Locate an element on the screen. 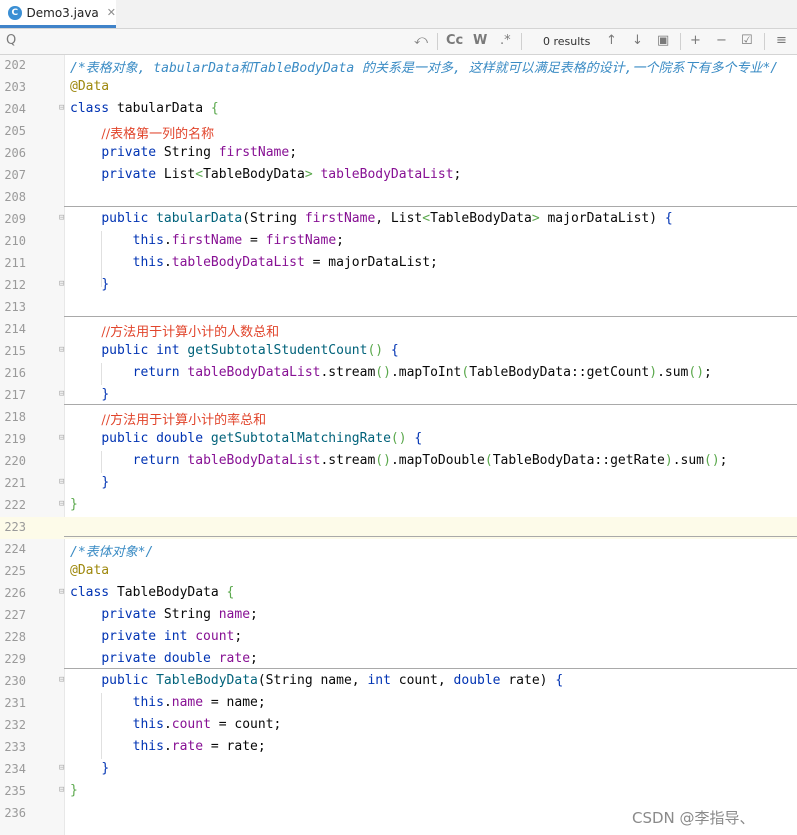 This screenshot has height=835, width=797. code-line: 231 this.name = name; is located at coordinates (398, 704).